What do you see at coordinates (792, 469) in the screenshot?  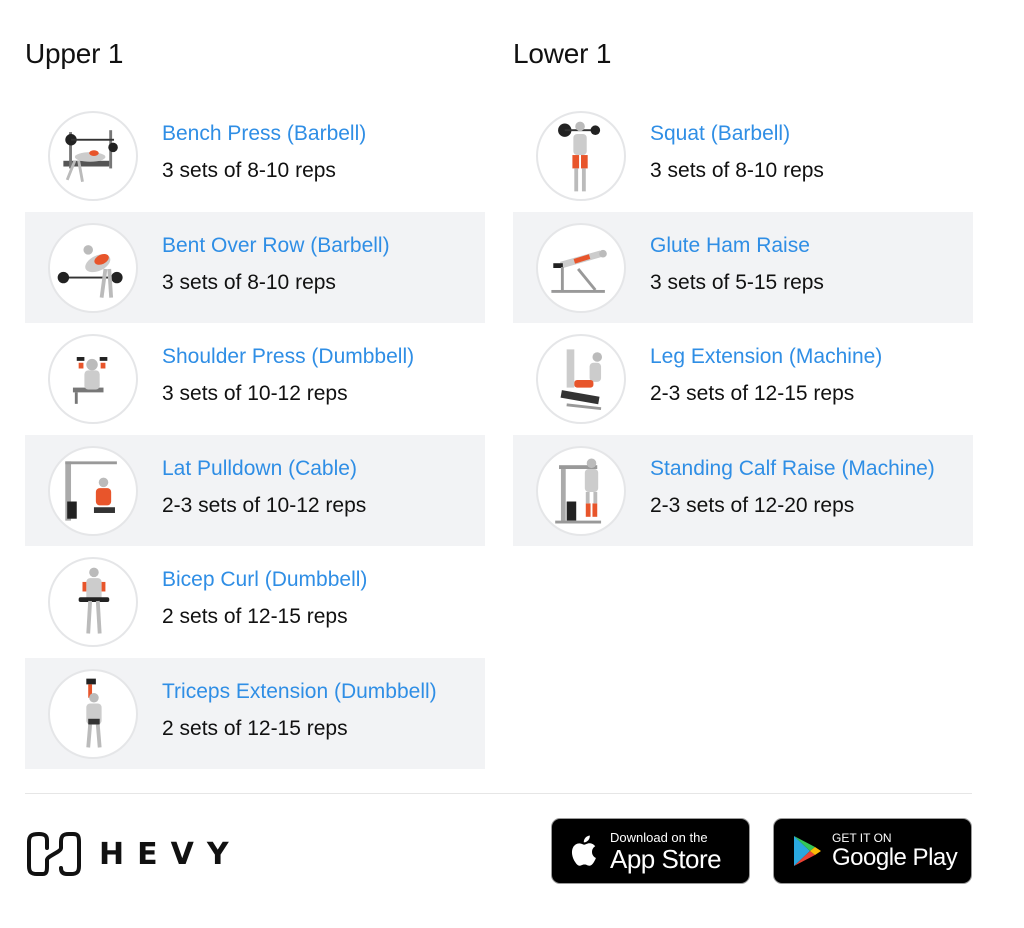 I see `exercise-name-link: Standing Calf Raise (Machine)` at bounding box center [792, 469].